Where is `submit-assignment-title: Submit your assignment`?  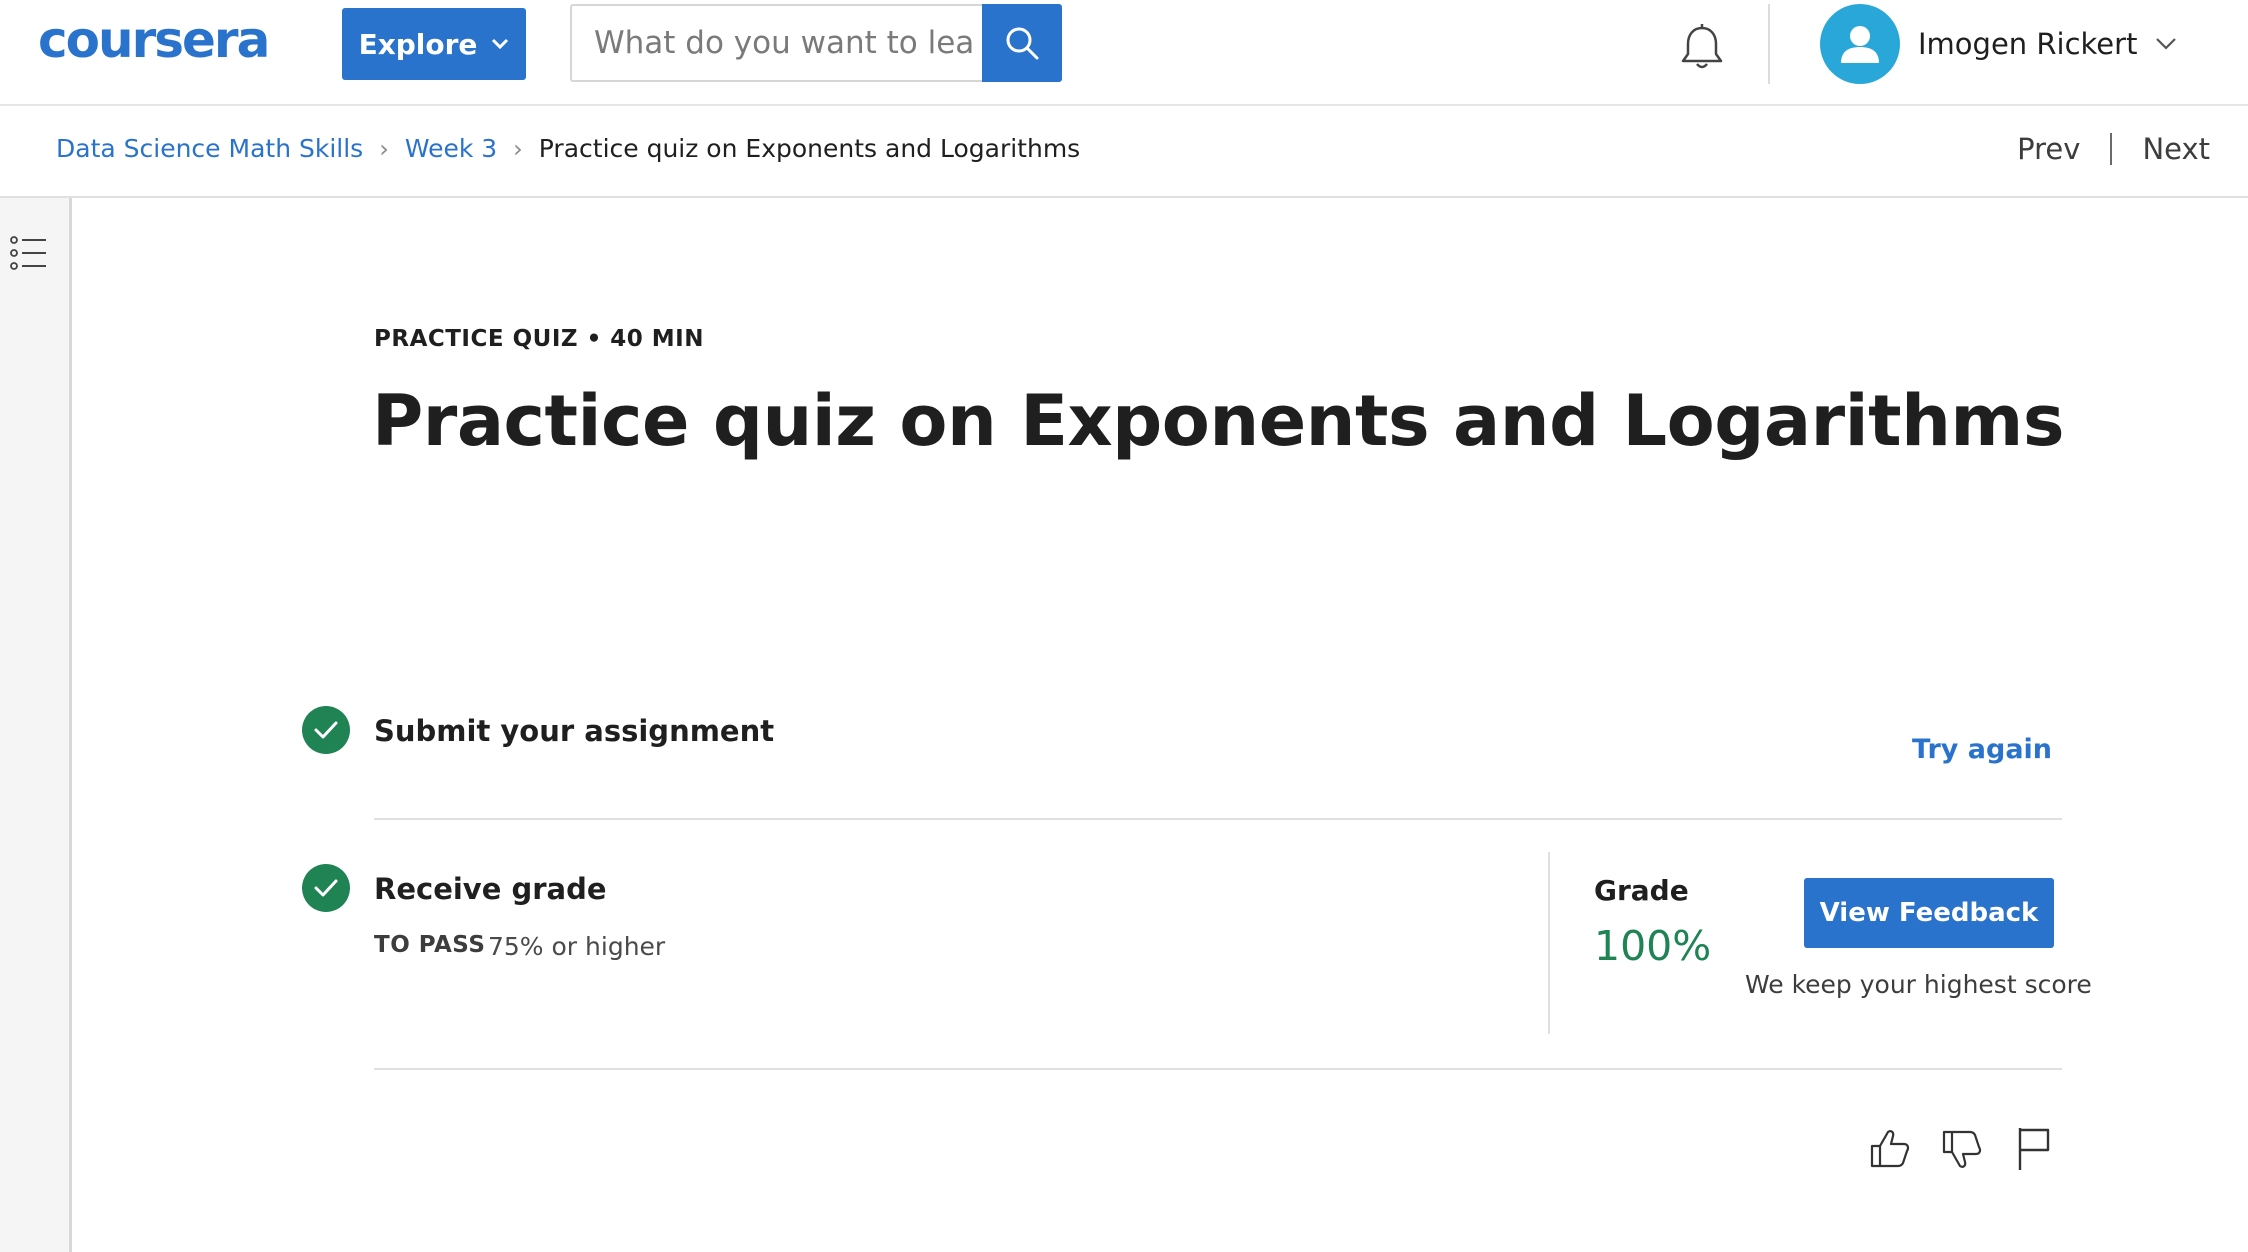
submit-assignment-title: Submit your assignment is located at coordinates (574, 731).